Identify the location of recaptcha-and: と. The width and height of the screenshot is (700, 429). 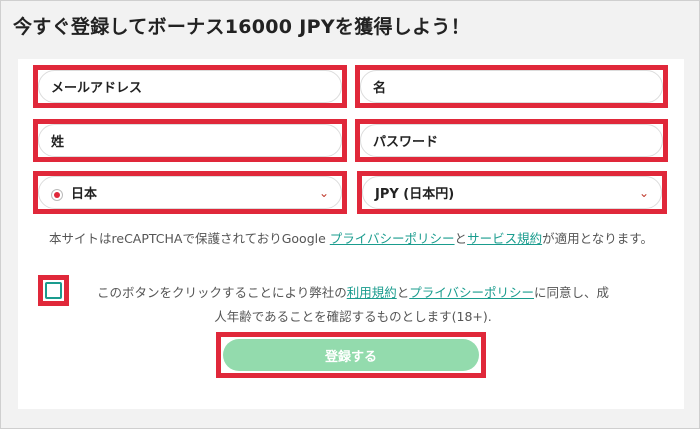
(461, 238).